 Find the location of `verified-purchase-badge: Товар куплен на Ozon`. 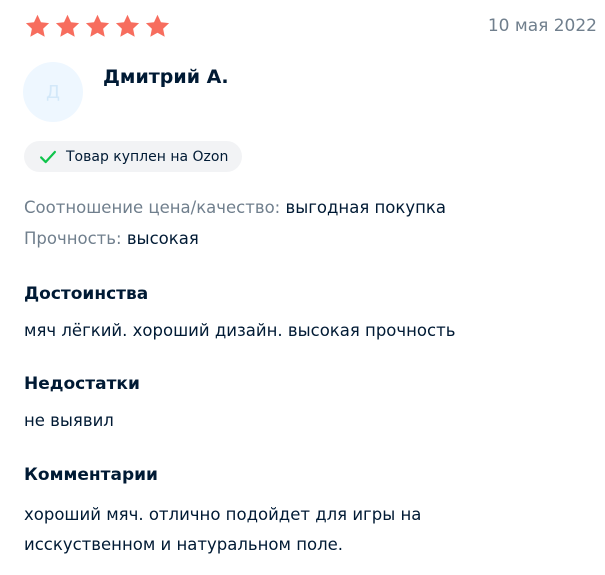

verified-purchase-badge: Товар куплен на Ozon is located at coordinates (133, 156).